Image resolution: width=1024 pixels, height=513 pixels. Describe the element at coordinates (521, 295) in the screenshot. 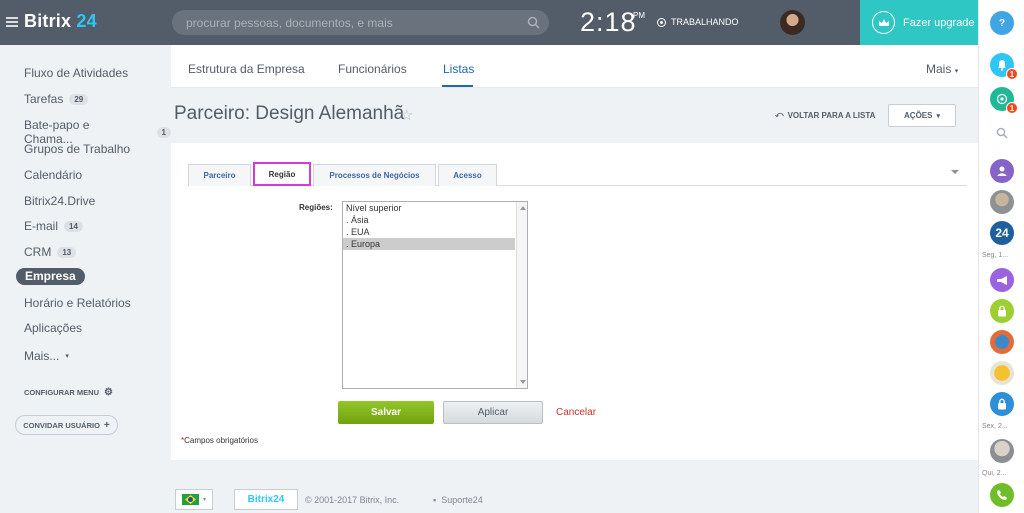

I see `listbox-scrollbar` at that location.